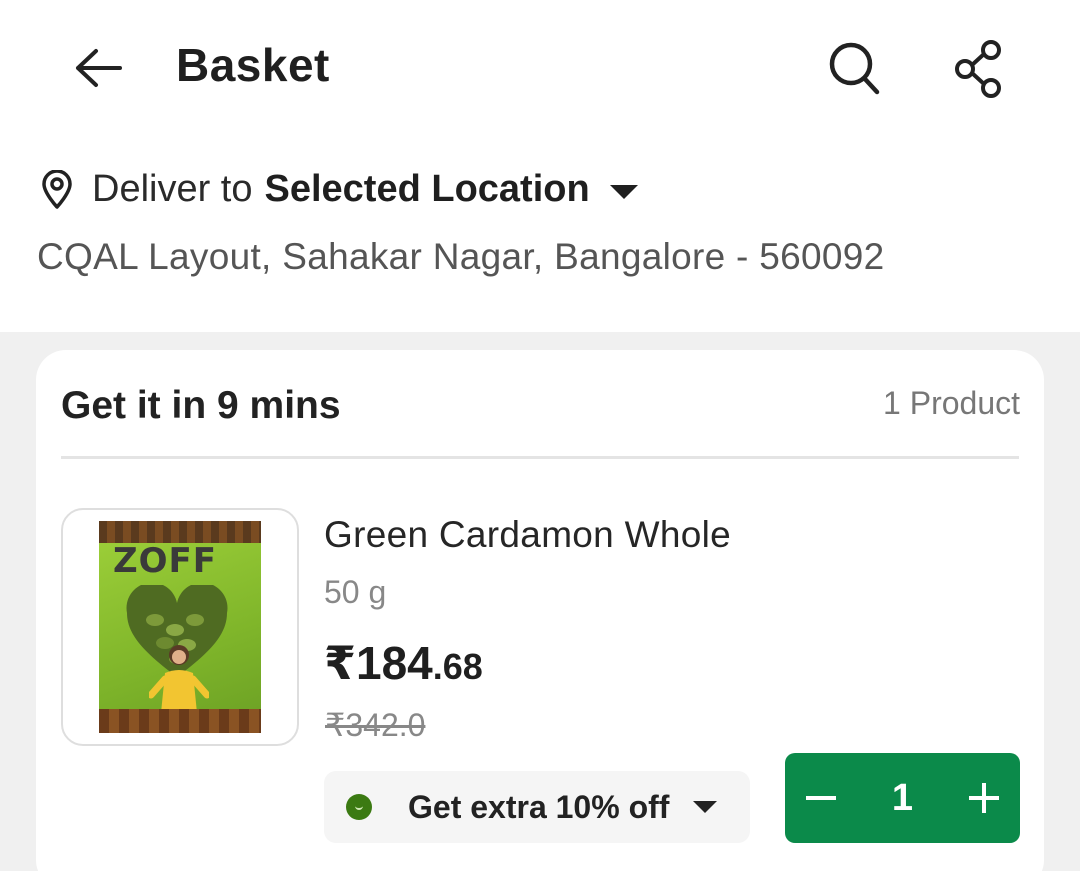  I want to click on product-count: 1 Product, so click(951, 403).